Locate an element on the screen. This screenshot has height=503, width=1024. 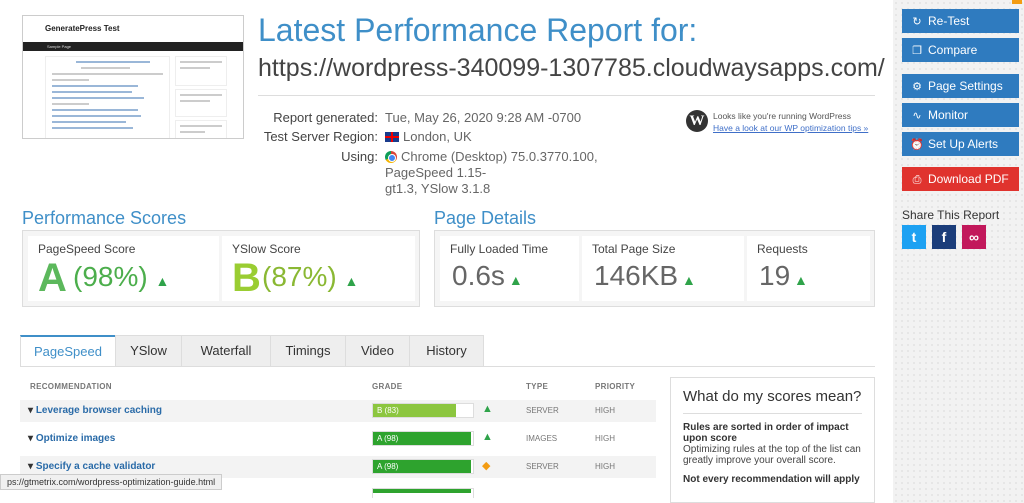
facebook-icon: f is located at coordinates (944, 237).